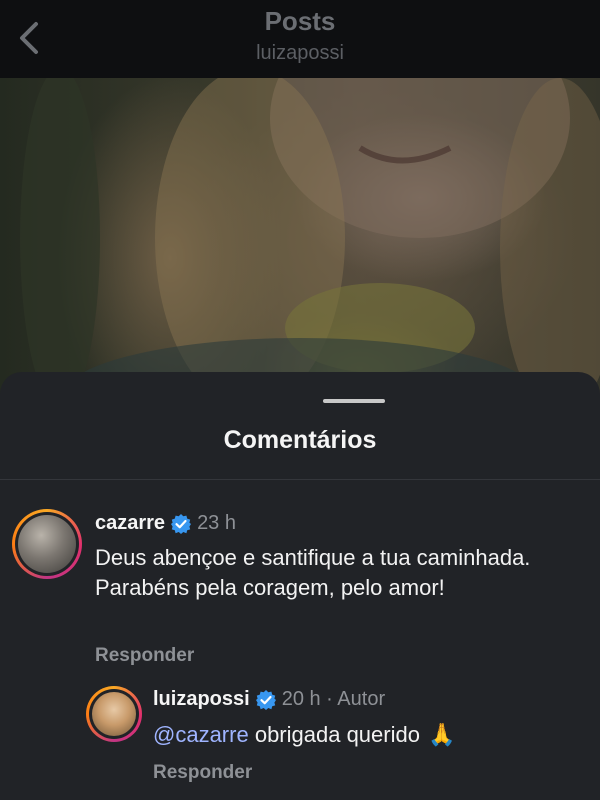 The width and height of the screenshot is (600, 800). Describe the element at coordinates (441, 734) in the screenshot. I see `praying-hands-icon: 🙏` at that location.